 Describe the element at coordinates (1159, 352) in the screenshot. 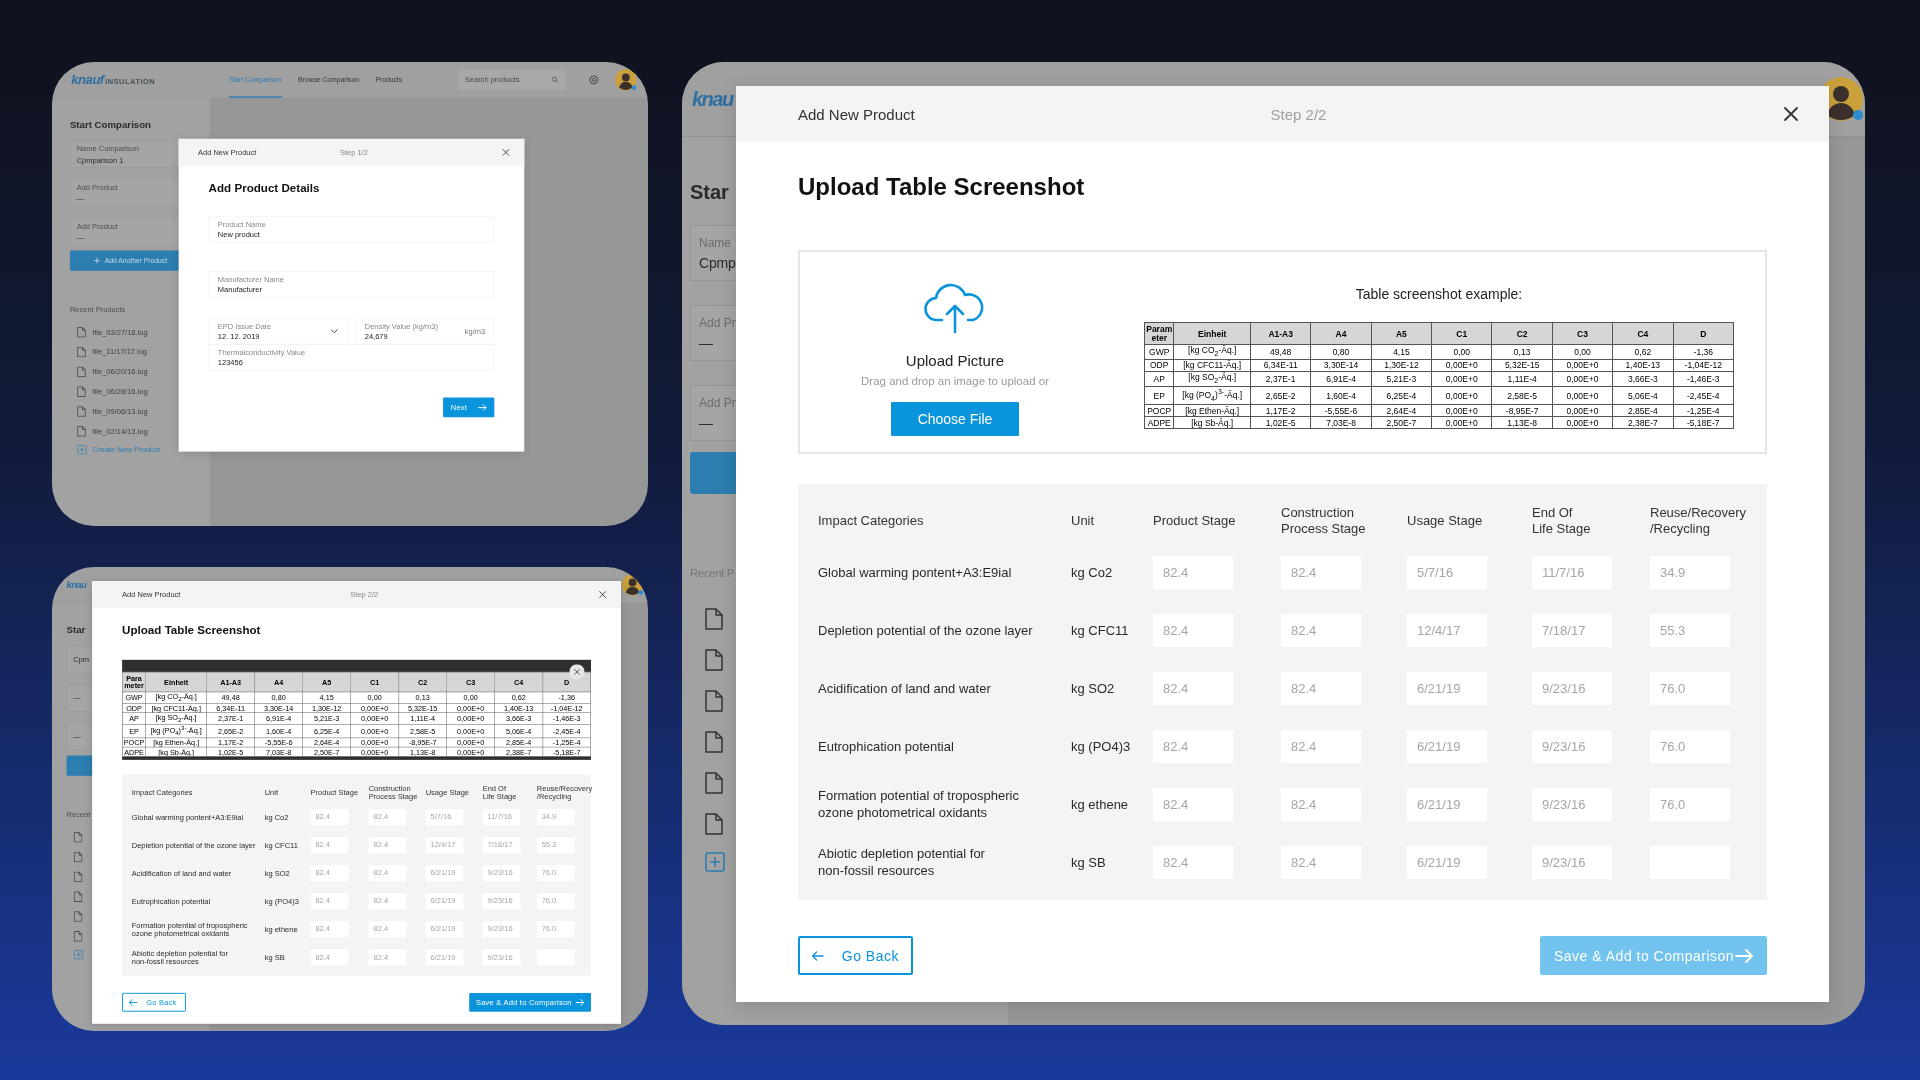

I see `table-cell: GWP` at that location.